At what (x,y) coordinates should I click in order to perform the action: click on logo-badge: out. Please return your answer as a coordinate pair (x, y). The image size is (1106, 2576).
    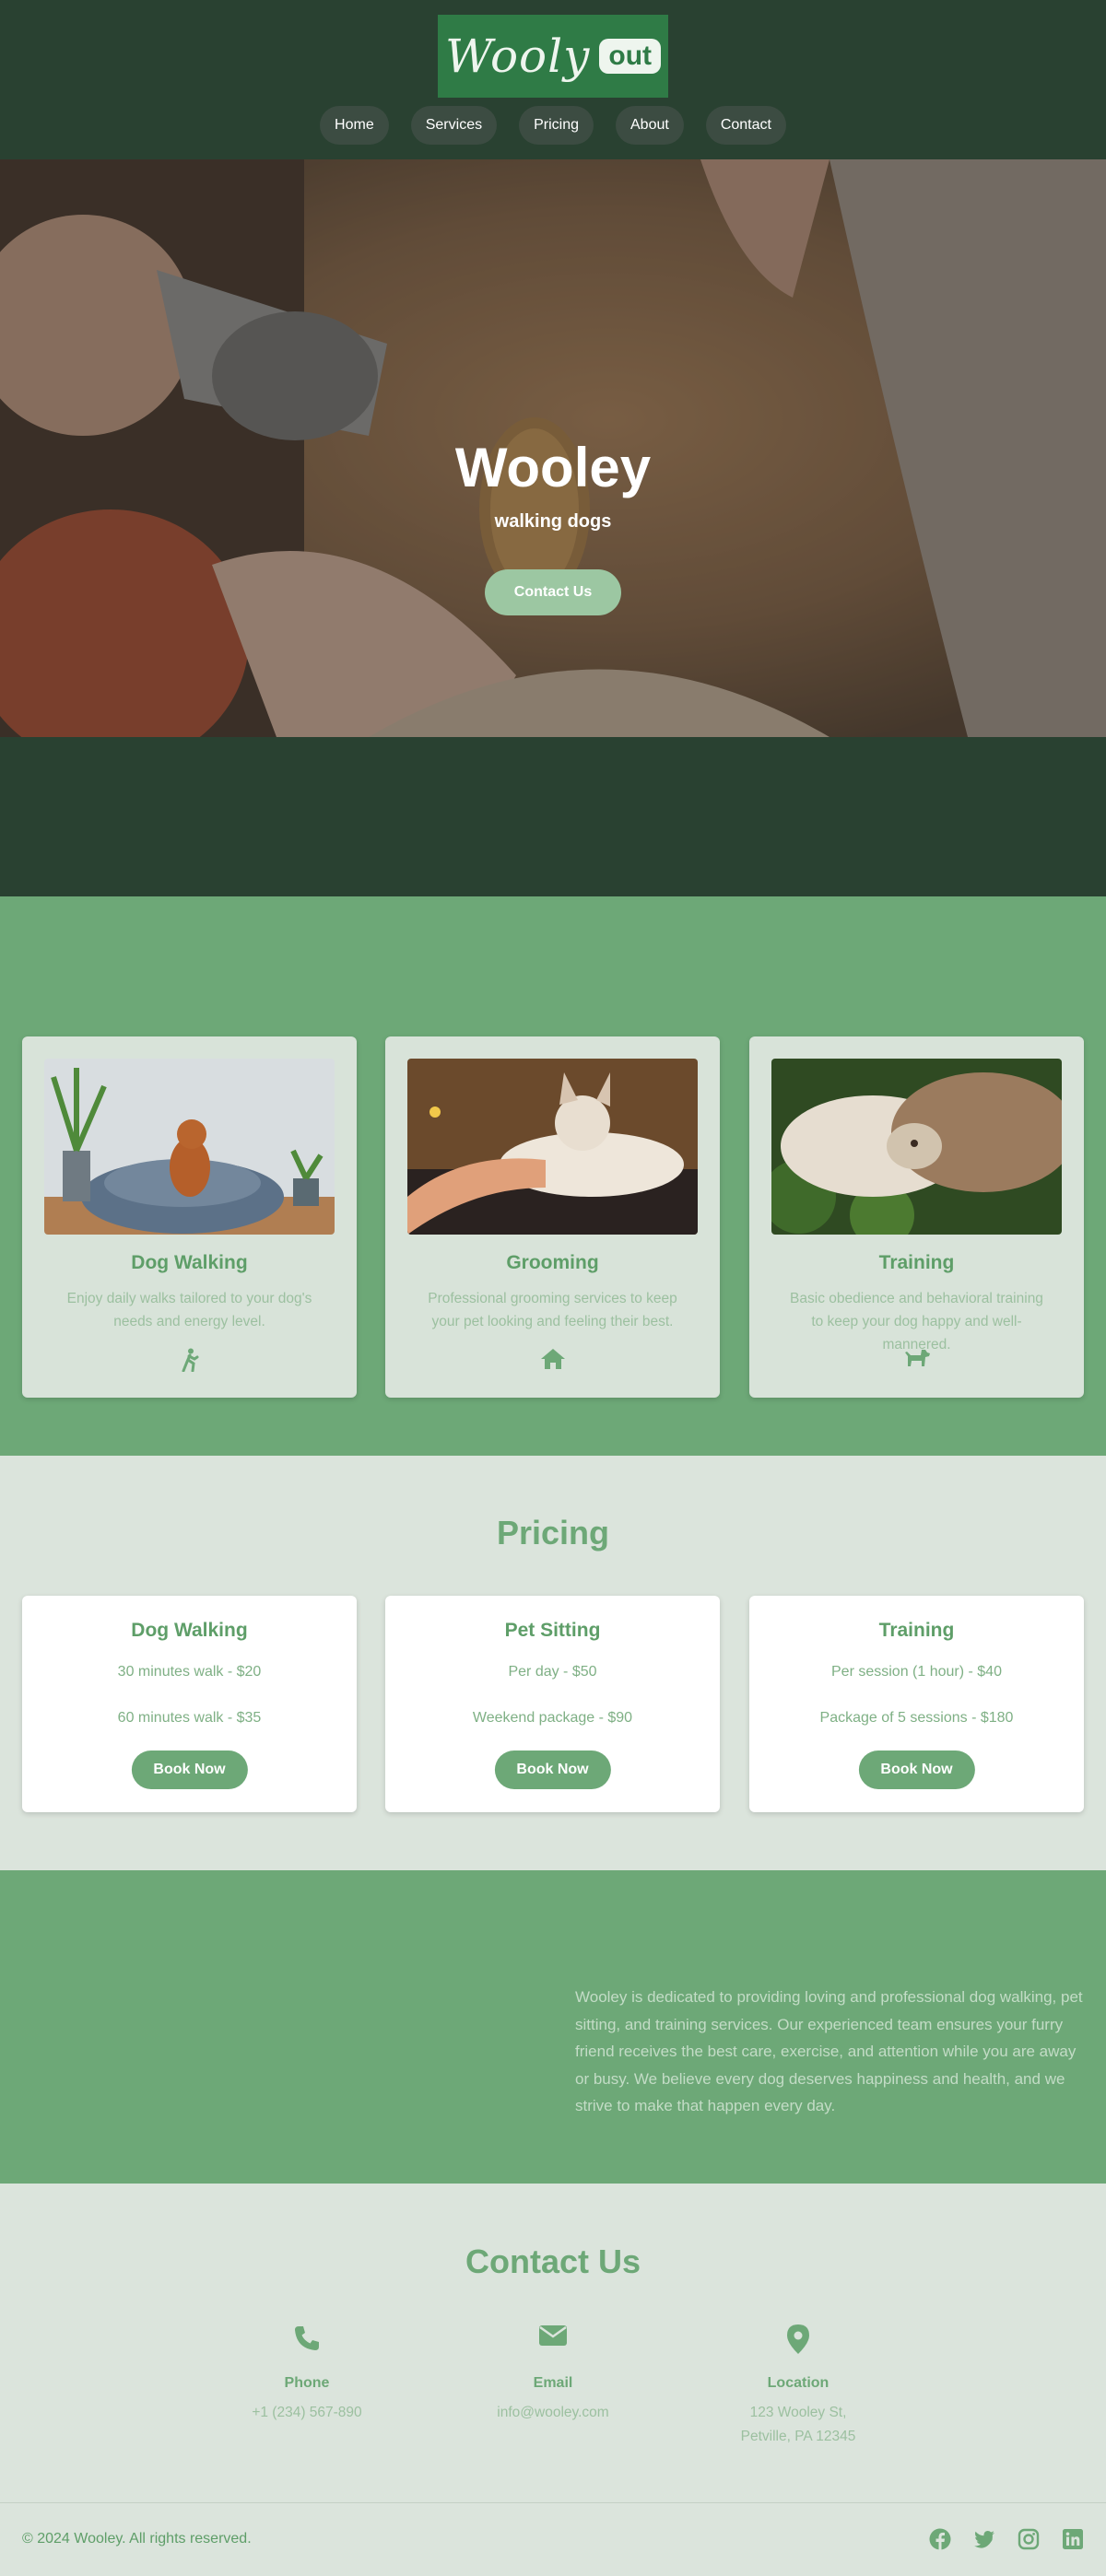
    Looking at the image, I should click on (630, 56).